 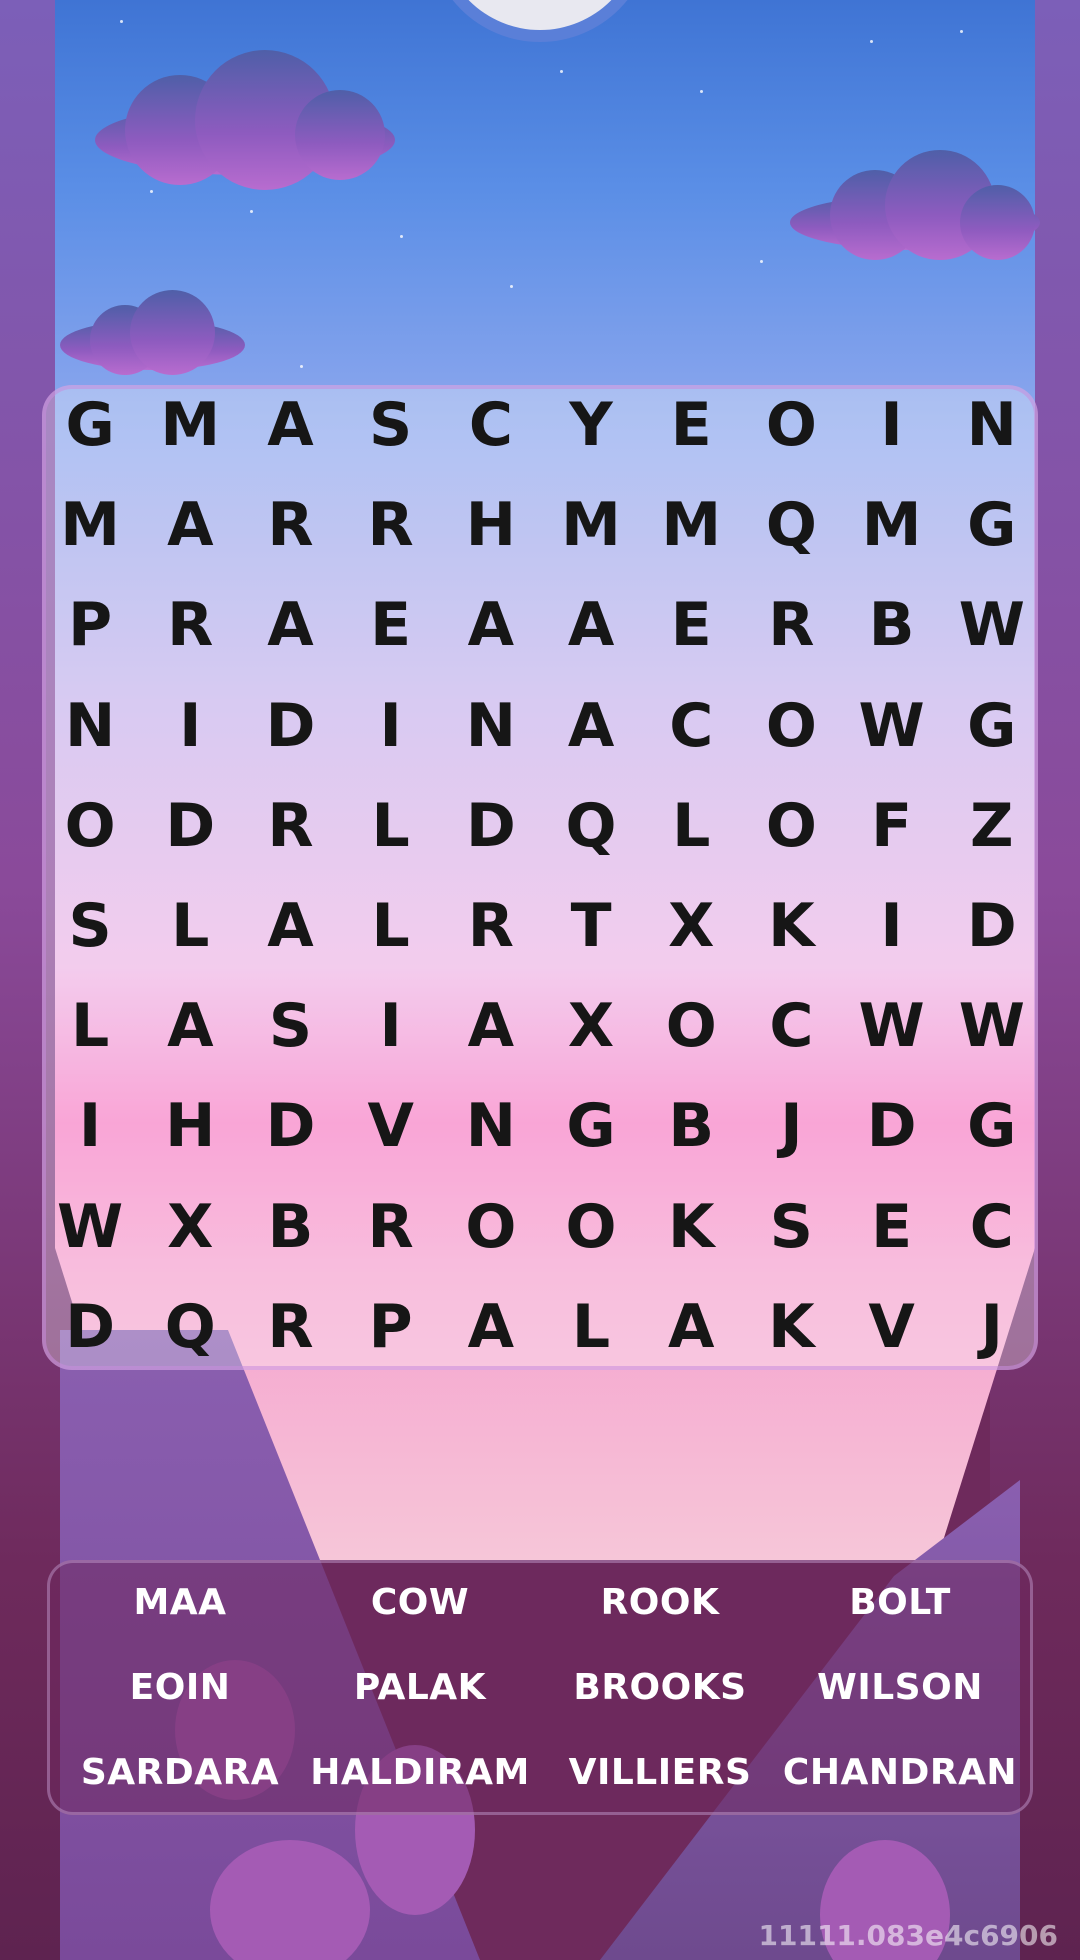 I want to click on grid-cell: F, so click(x=892, y=826).